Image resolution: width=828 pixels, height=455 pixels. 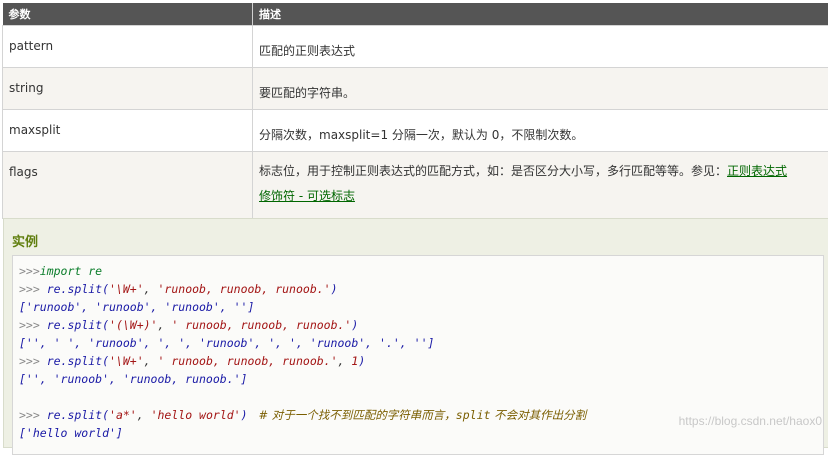 What do you see at coordinates (473, 415) in the screenshot?
I see `code-comment: split` at bounding box center [473, 415].